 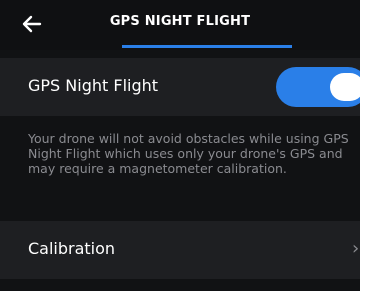 What do you see at coordinates (364, 145) in the screenshot?
I see `screen-edge` at bounding box center [364, 145].